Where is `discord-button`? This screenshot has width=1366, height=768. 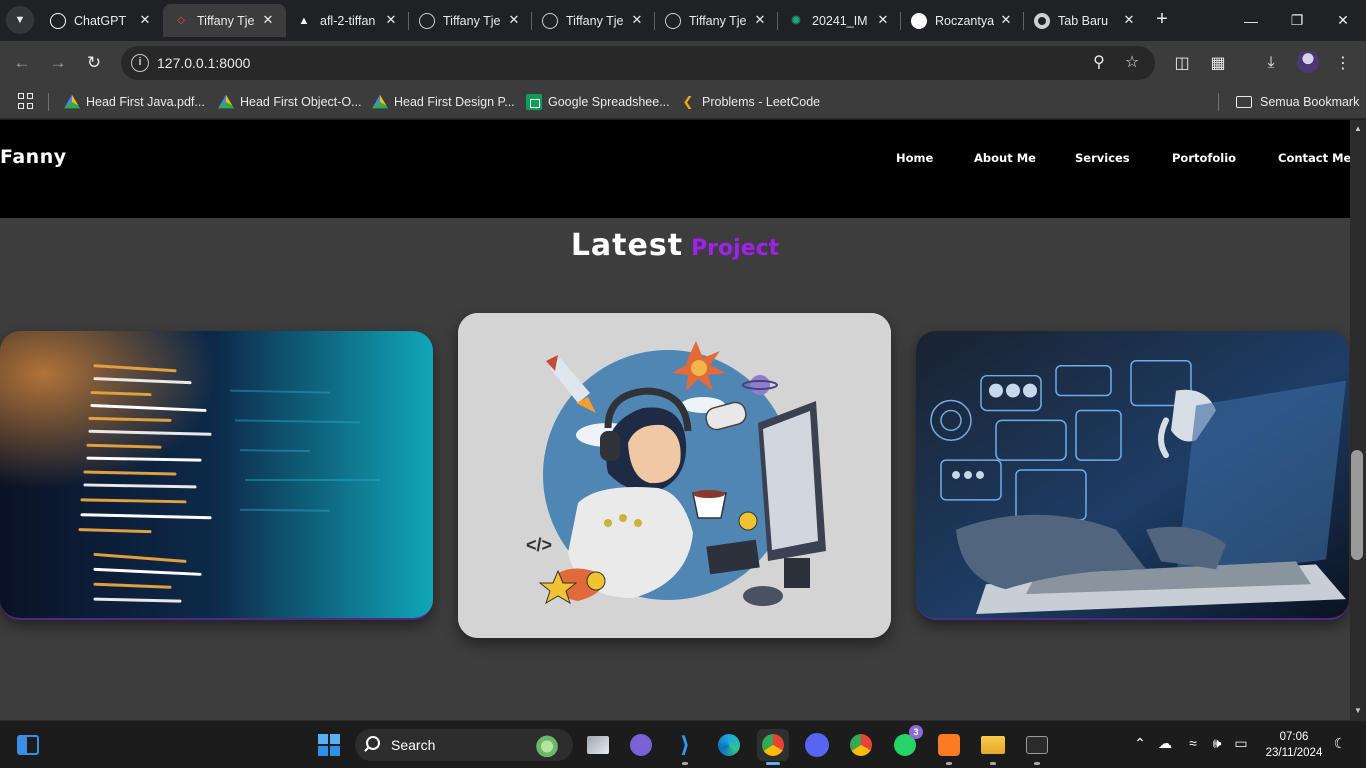 discord-button is located at coordinates (817, 745).